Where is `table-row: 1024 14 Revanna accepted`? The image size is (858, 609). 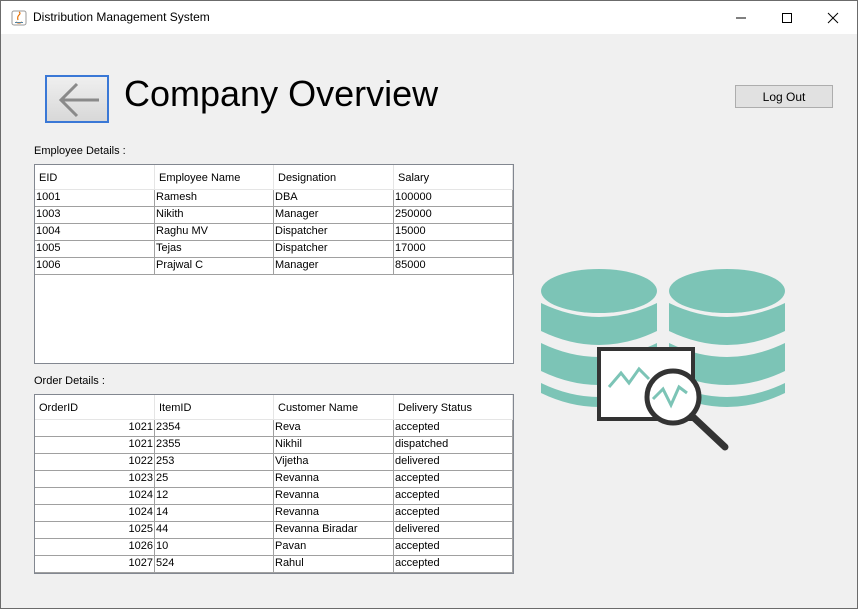 table-row: 1024 14 Revanna accepted is located at coordinates (274, 513).